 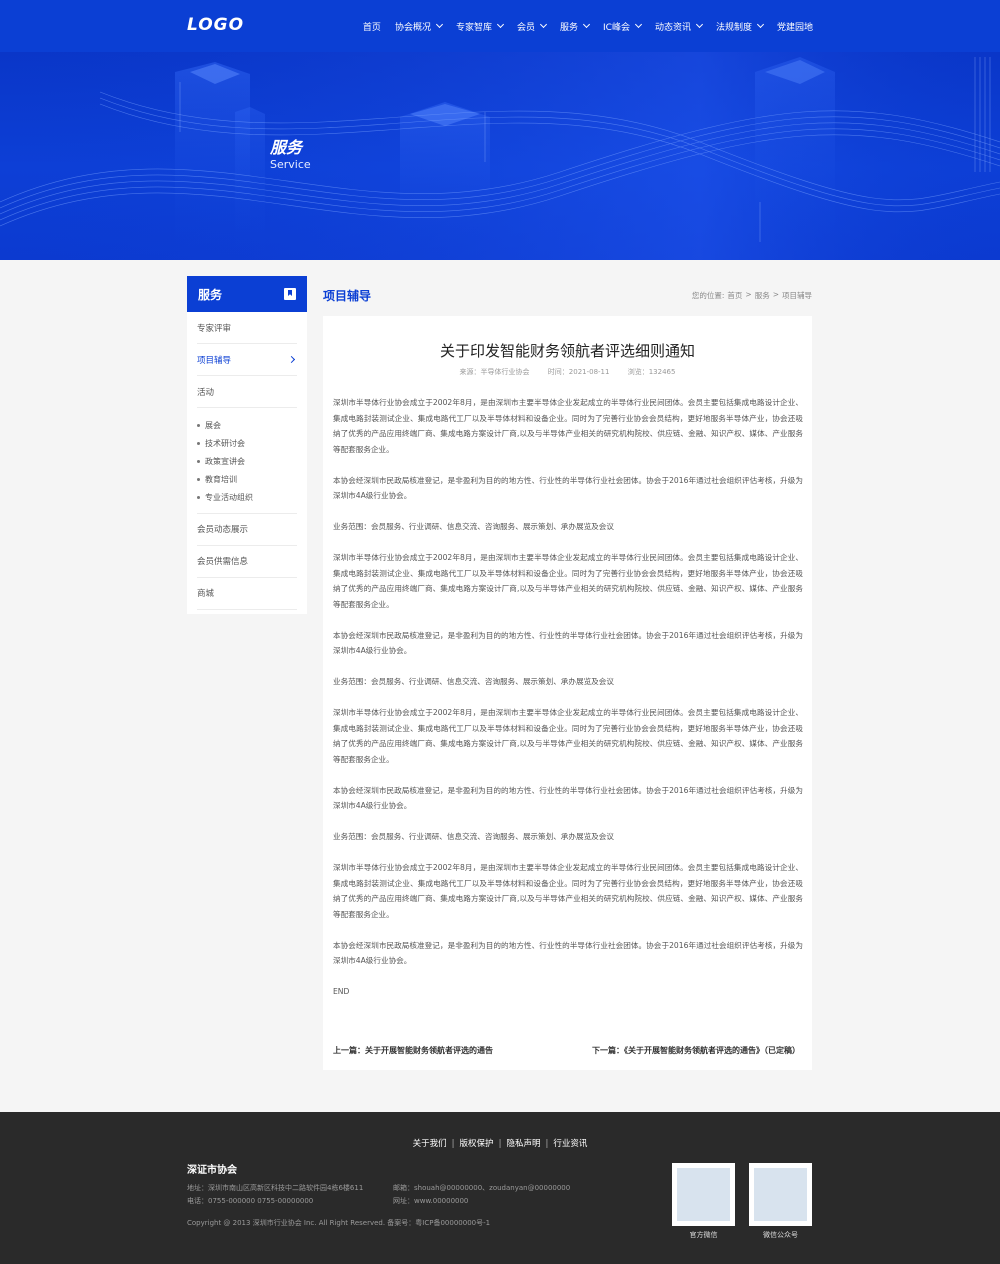 What do you see at coordinates (494, 372) in the screenshot?
I see `article-source: 来源：半导体行业协会` at bounding box center [494, 372].